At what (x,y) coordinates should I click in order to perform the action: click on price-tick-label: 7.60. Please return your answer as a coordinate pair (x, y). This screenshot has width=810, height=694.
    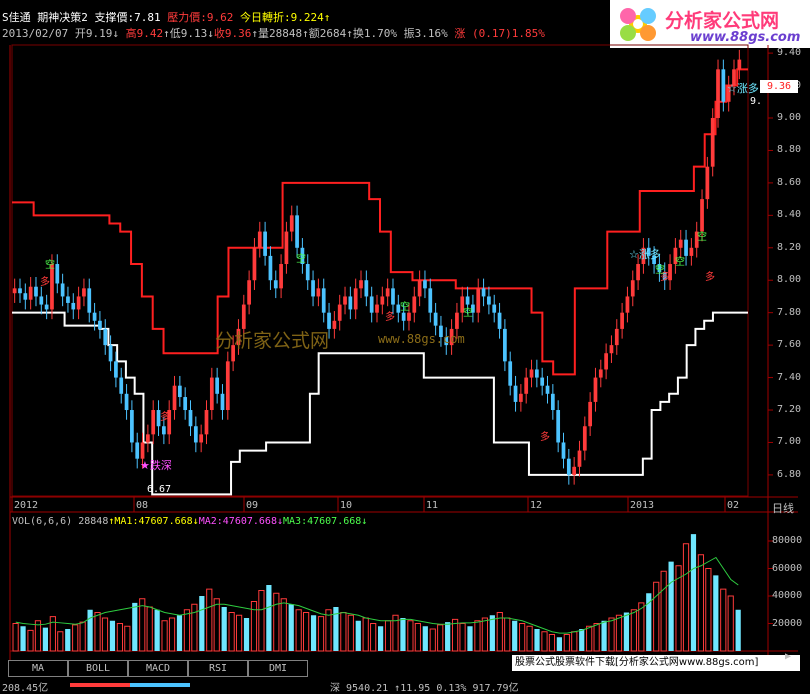
    Looking at the image, I should click on (789, 345).